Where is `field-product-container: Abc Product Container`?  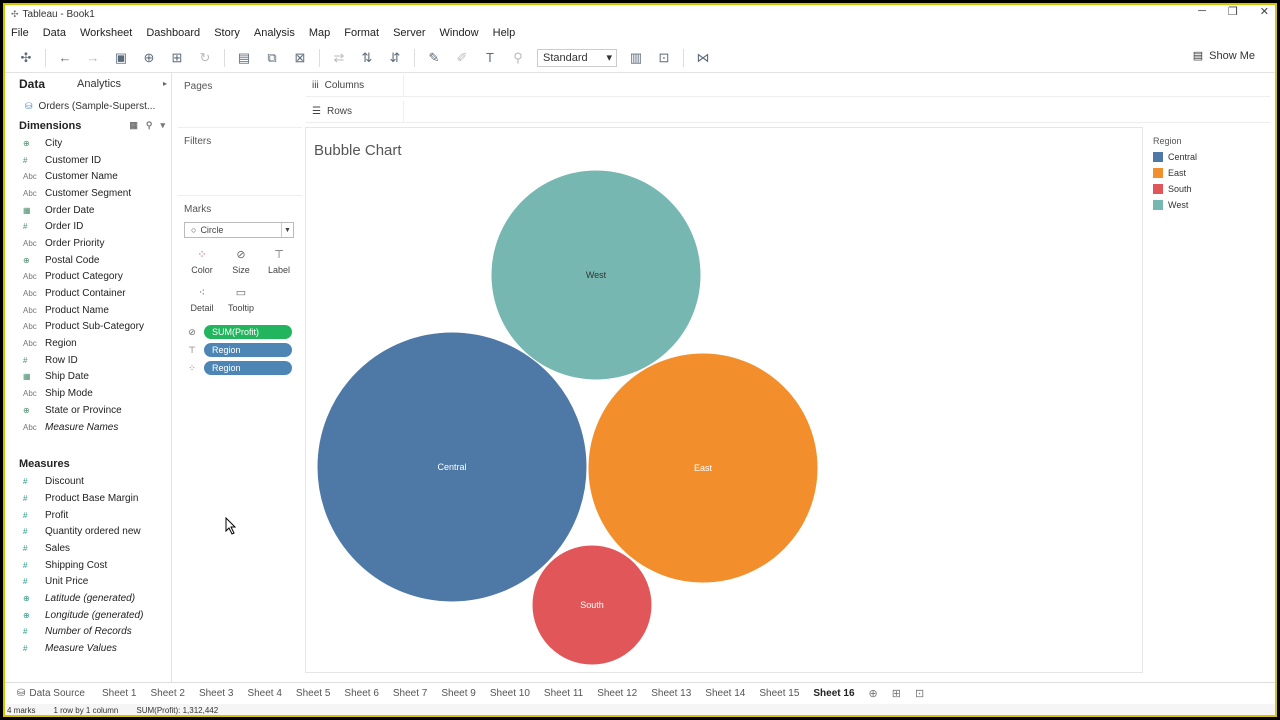
field-product-container: Abc Product Container is located at coordinates (88, 293).